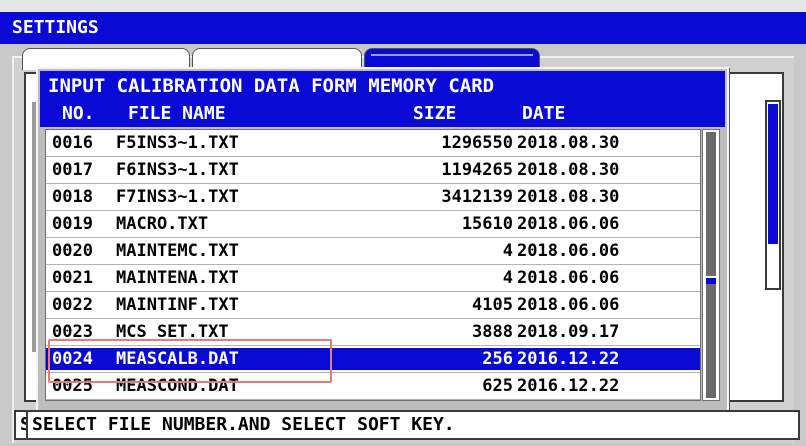 The image size is (806, 446). Describe the element at coordinates (72, 305) in the screenshot. I see `file-no: 0022` at that location.